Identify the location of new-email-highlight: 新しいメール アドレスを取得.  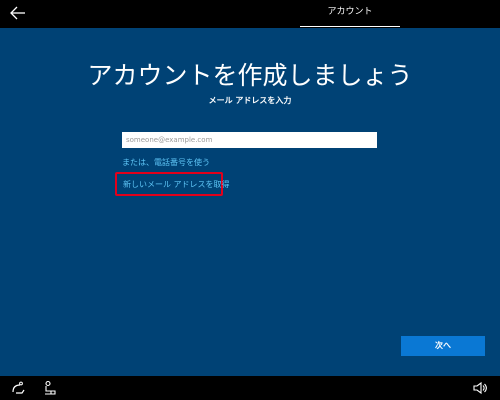
(172, 184).